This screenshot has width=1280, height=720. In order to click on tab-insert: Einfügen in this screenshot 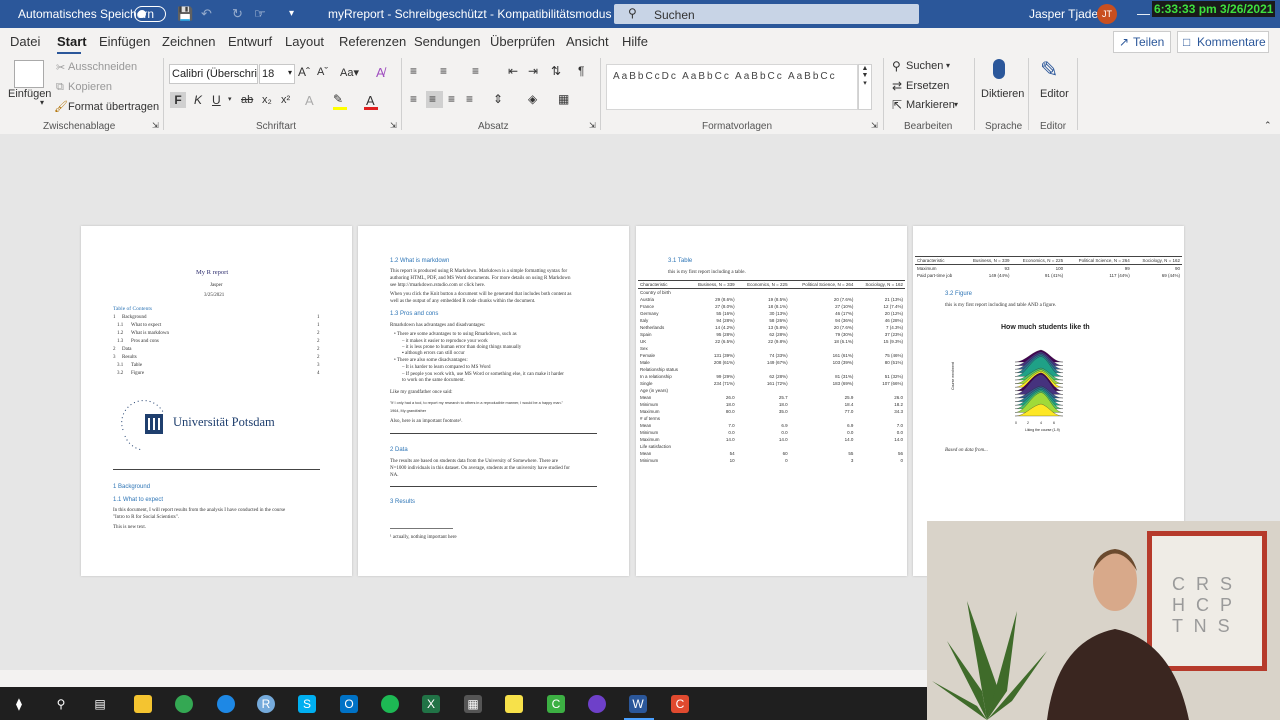, I will do `click(124, 41)`.